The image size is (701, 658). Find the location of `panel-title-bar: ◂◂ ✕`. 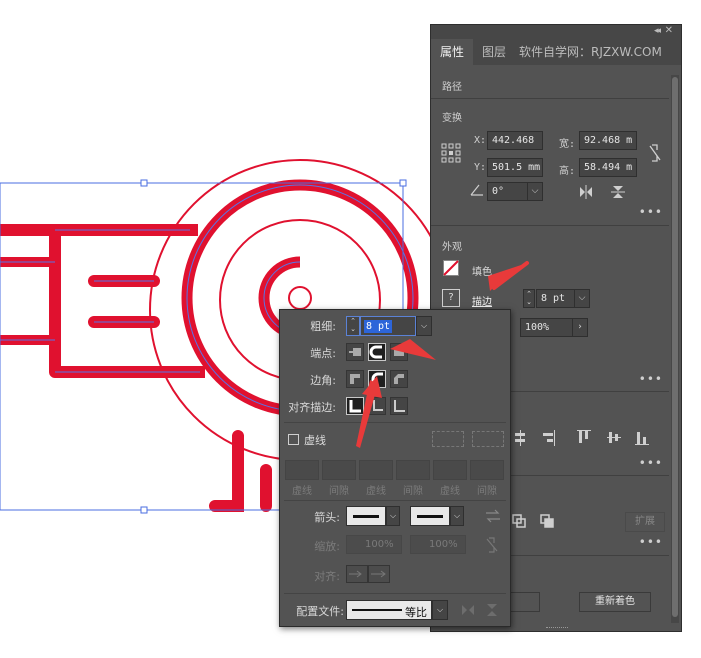

panel-title-bar: ◂◂ ✕ is located at coordinates (556, 32).